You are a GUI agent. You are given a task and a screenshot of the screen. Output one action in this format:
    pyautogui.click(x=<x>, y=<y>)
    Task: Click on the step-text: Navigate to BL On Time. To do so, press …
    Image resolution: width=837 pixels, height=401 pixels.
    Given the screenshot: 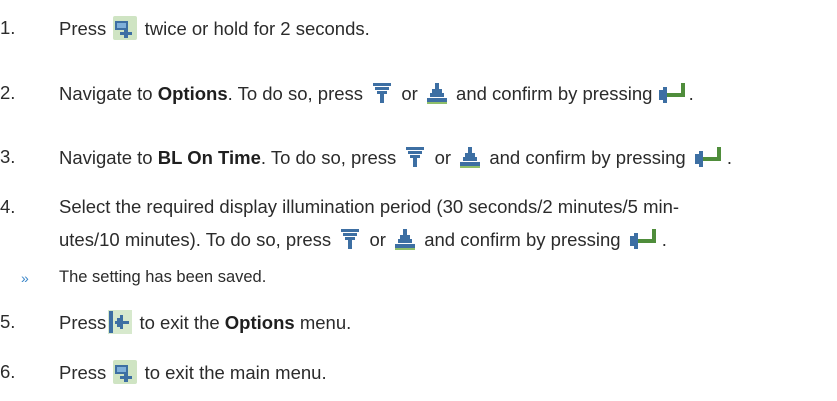 What is the action you would take?
    pyautogui.click(x=395, y=157)
    